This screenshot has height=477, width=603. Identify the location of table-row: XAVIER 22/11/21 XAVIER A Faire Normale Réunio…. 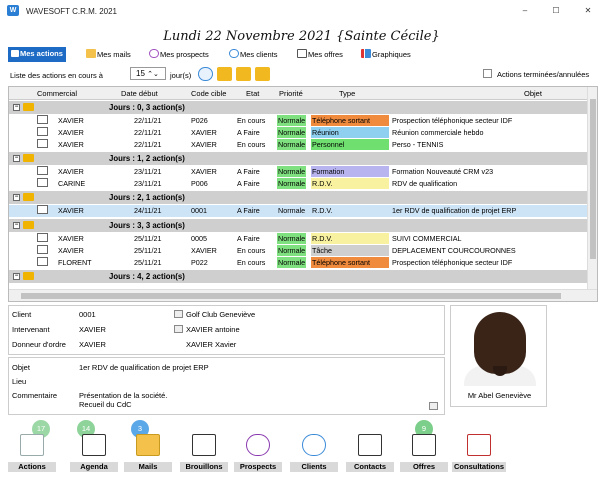
(298, 132).